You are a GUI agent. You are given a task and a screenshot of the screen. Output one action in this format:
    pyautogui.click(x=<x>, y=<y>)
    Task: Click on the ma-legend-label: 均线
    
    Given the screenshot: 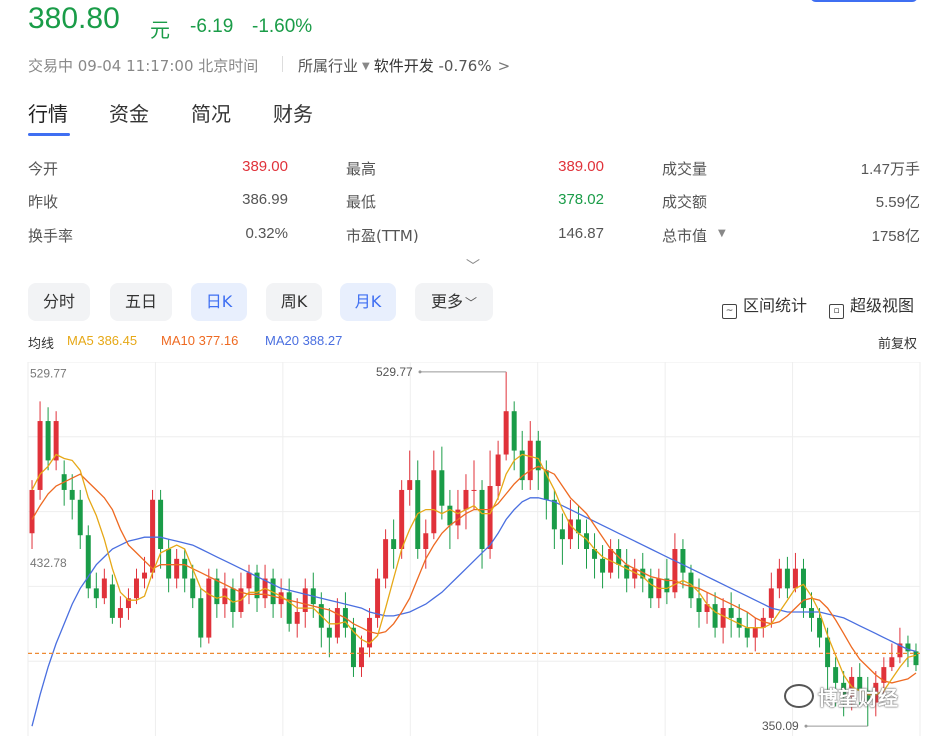 What is the action you would take?
    pyautogui.click(x=41, y=343)
    